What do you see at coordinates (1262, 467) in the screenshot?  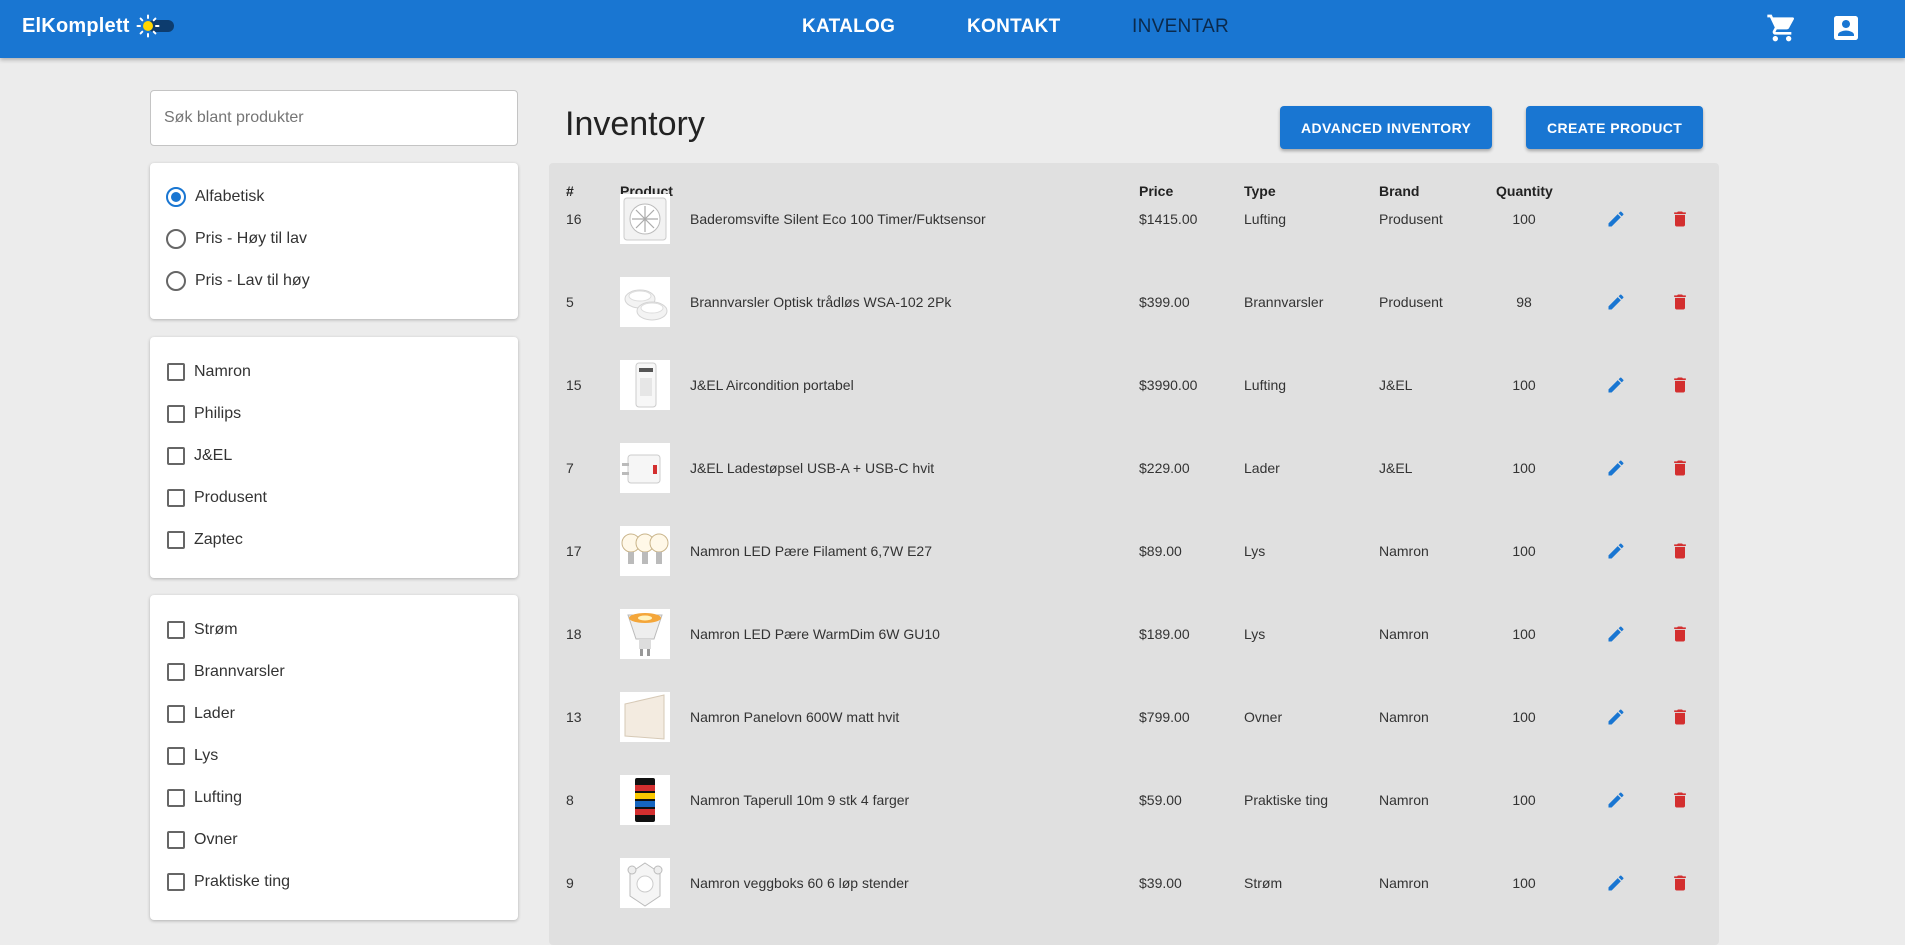 I see `product-type: Lader` at bounding box center [1262, 467].